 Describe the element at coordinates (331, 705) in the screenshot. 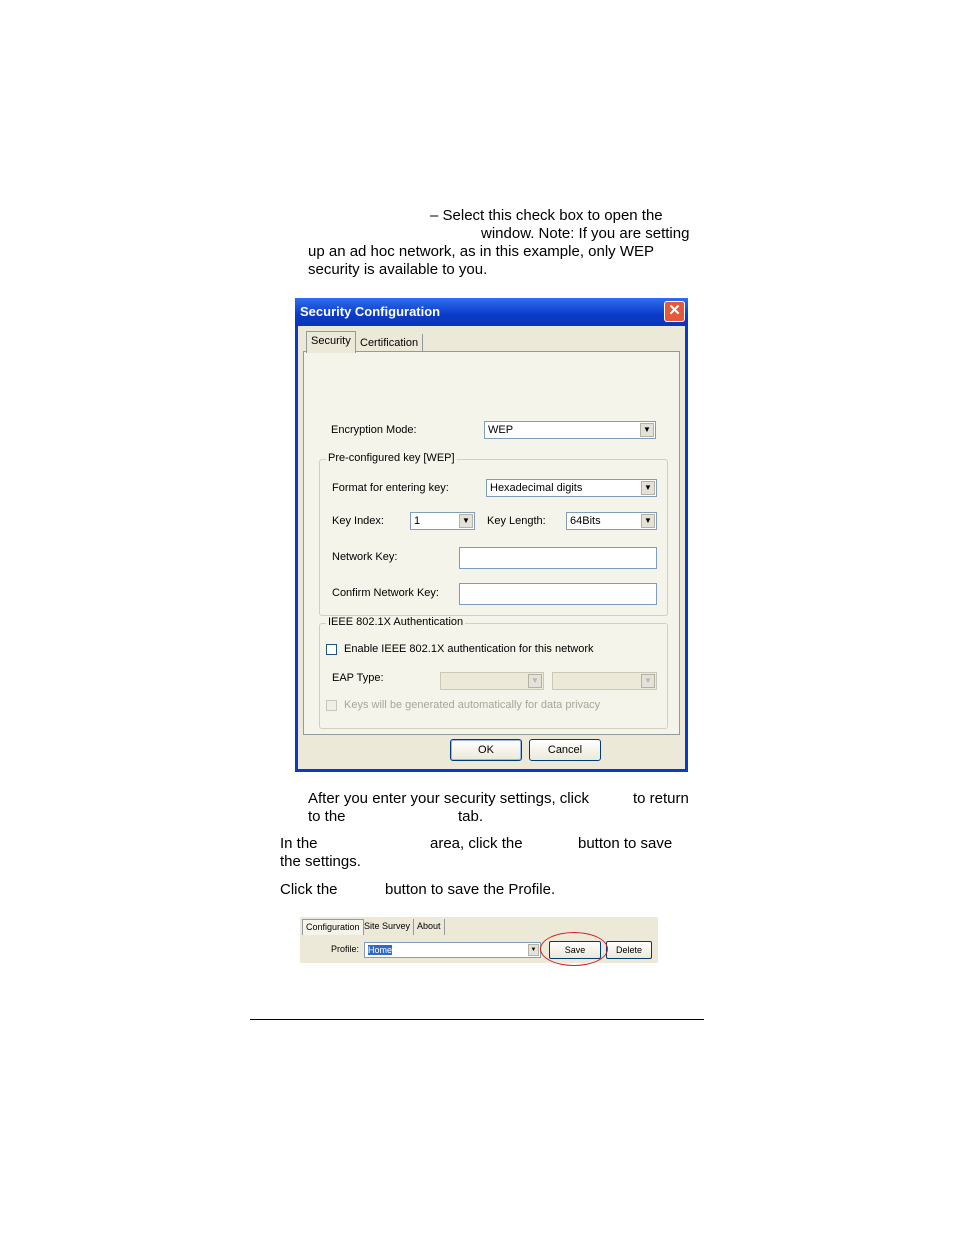

I see `keys-auto-checkbox` at that location.